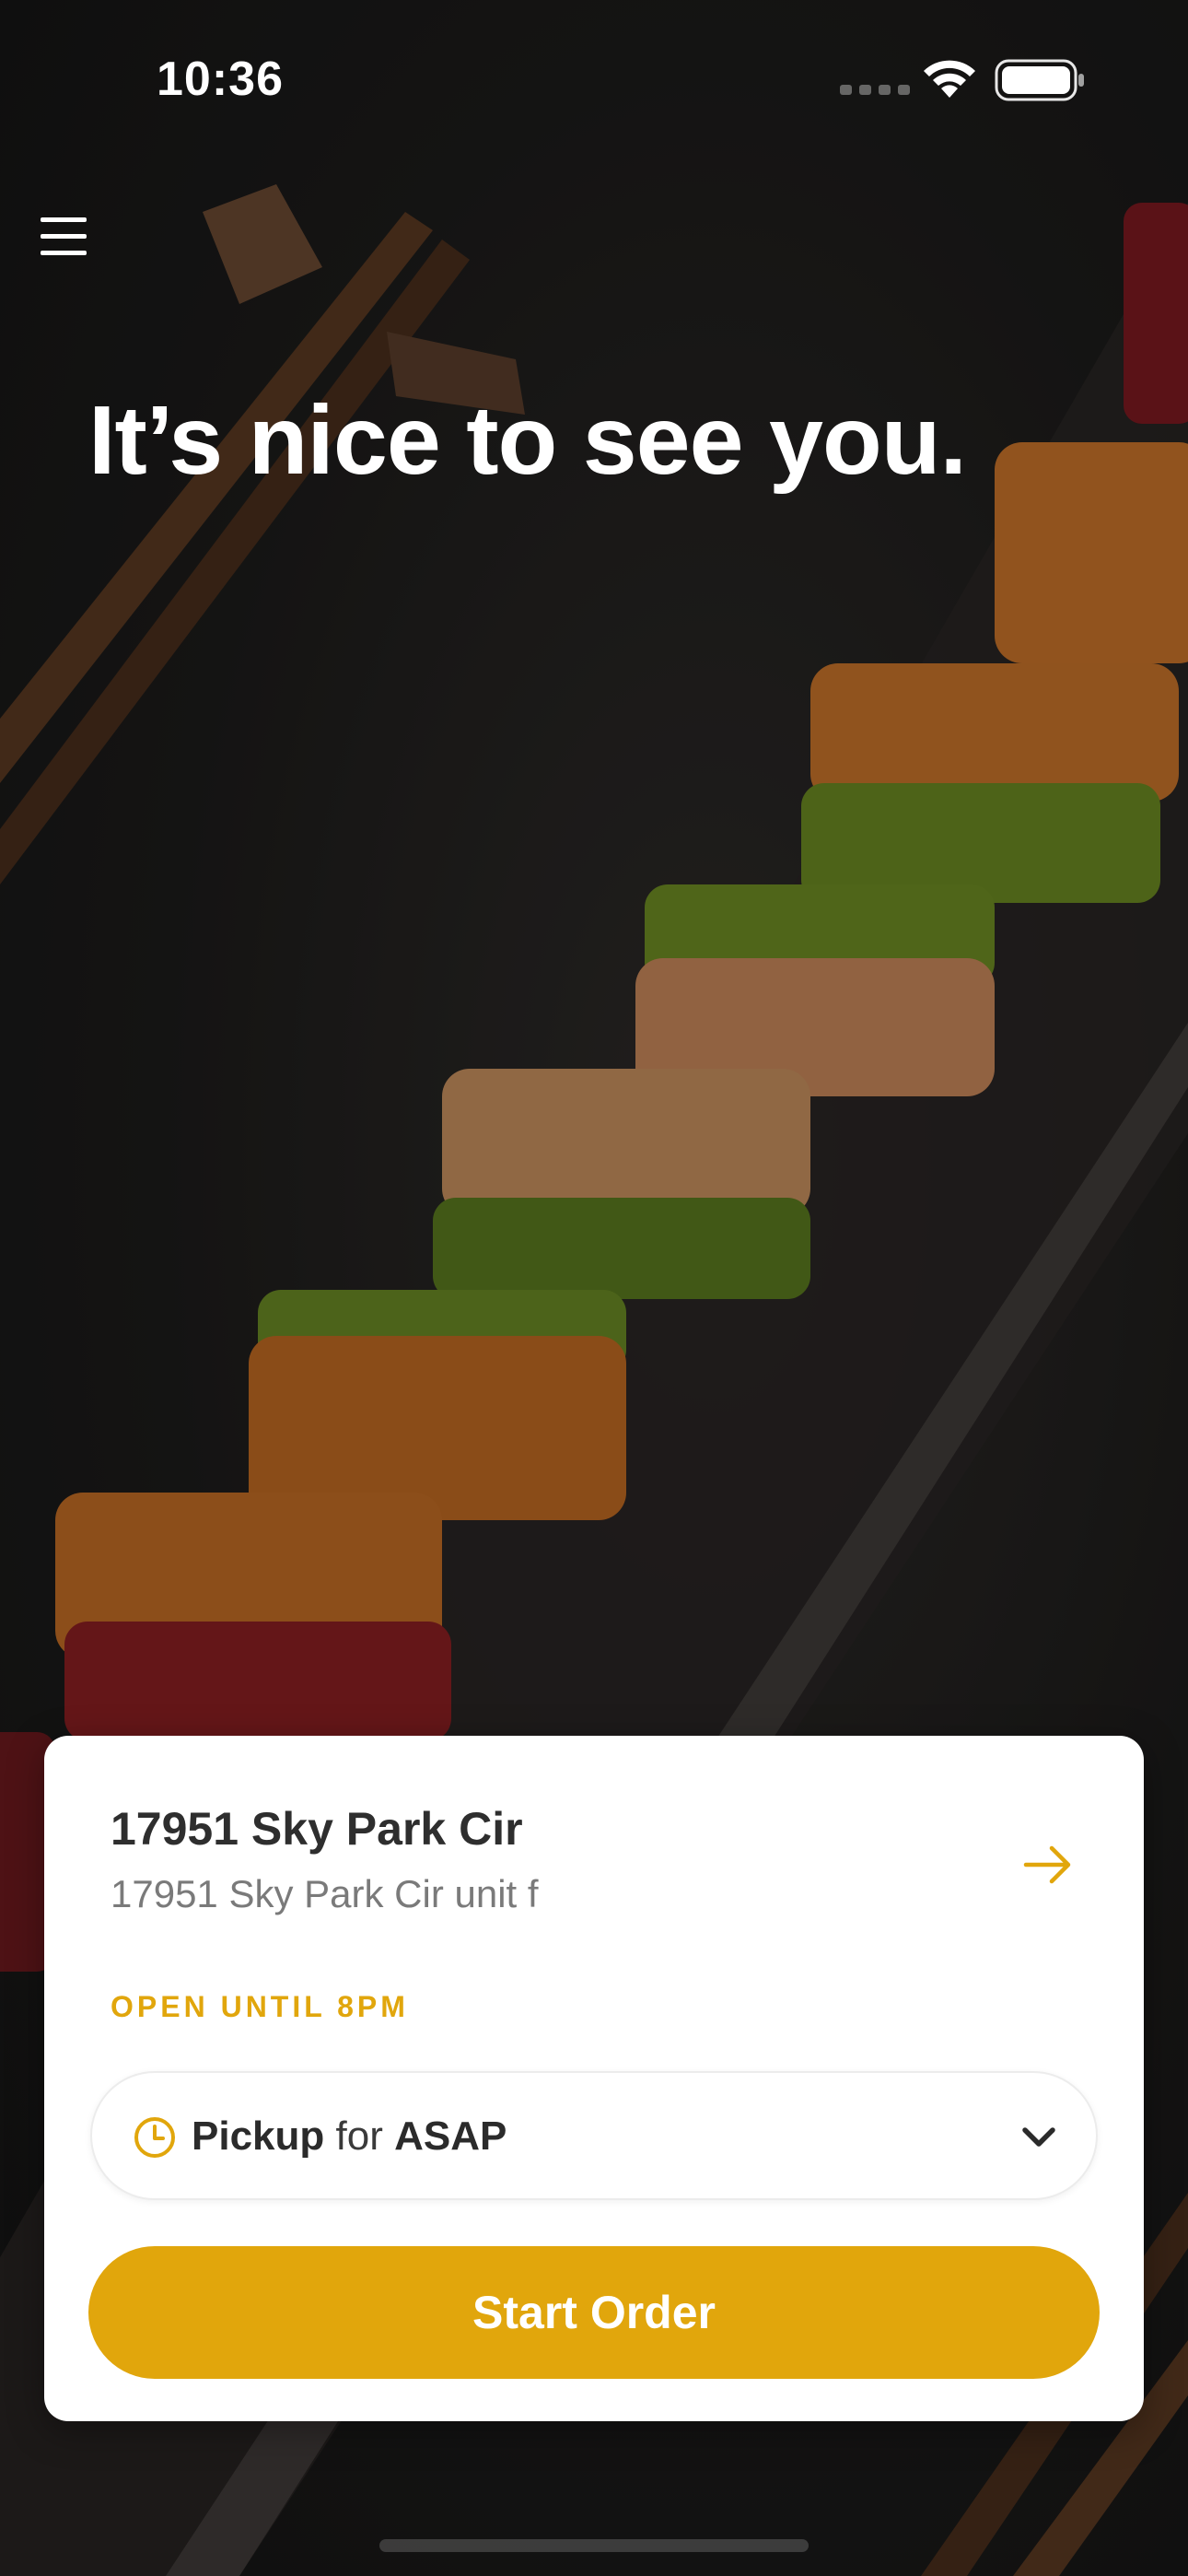 The image size is (1188, 2576). I want to click on order-type-select: Pickup for ASAP, so click(594, 2135).